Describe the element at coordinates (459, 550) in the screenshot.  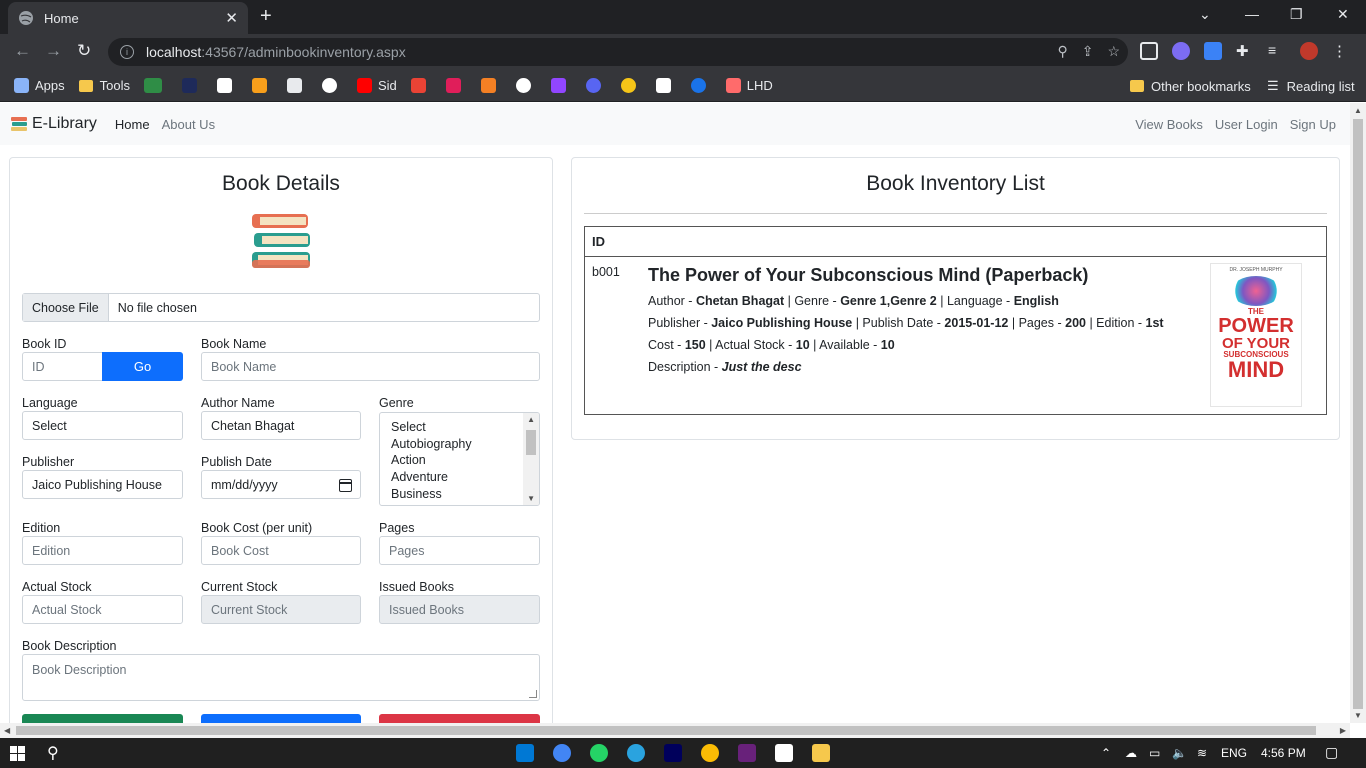
I see `pages-input: Pages` at that location.